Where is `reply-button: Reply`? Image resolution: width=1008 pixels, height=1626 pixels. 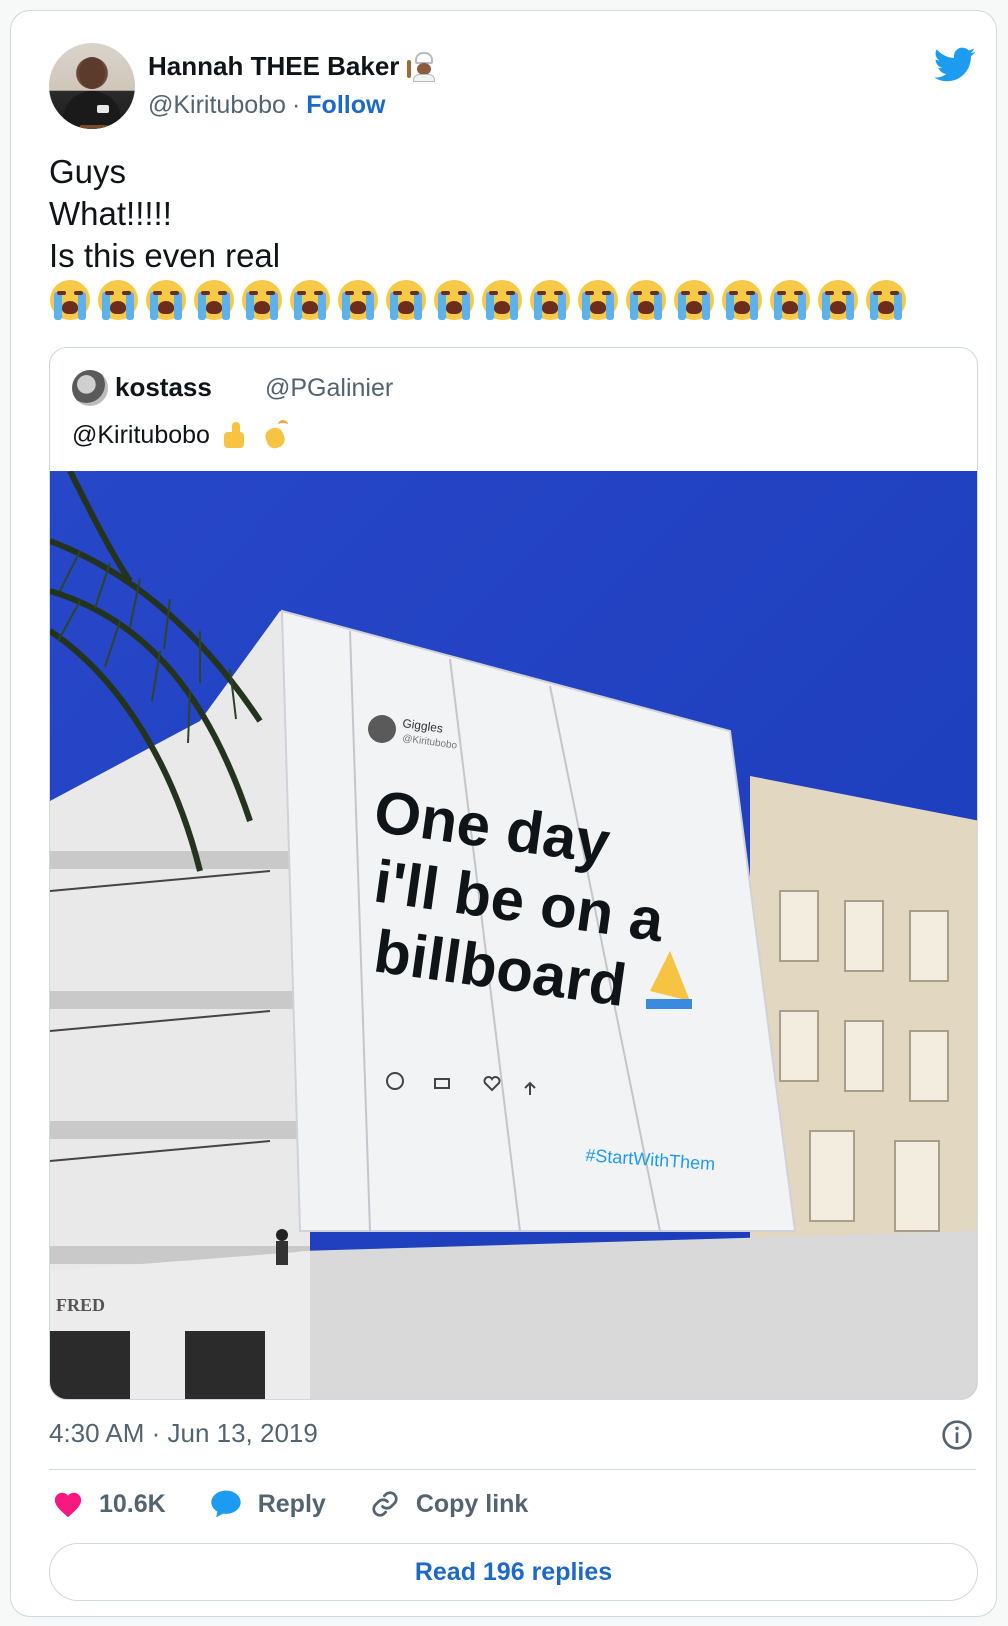 reply-button: Reply is located at coordinates (268, 1504).